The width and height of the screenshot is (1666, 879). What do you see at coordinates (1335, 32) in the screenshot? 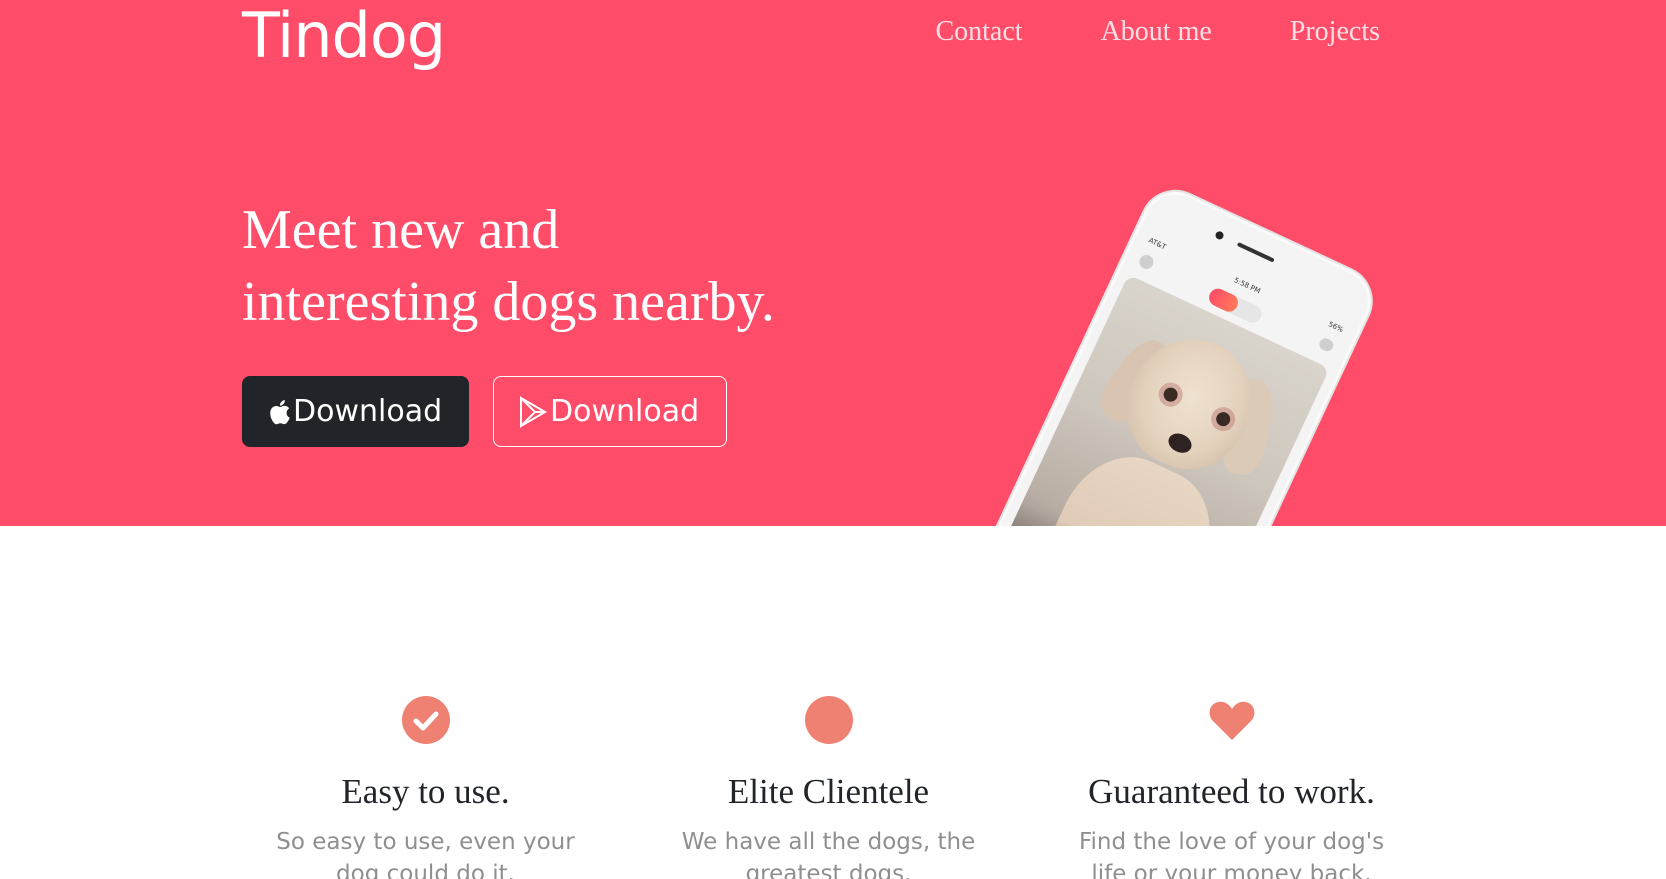
I see `nav-link-projects: Projects` at bounding box center [1335, 32].